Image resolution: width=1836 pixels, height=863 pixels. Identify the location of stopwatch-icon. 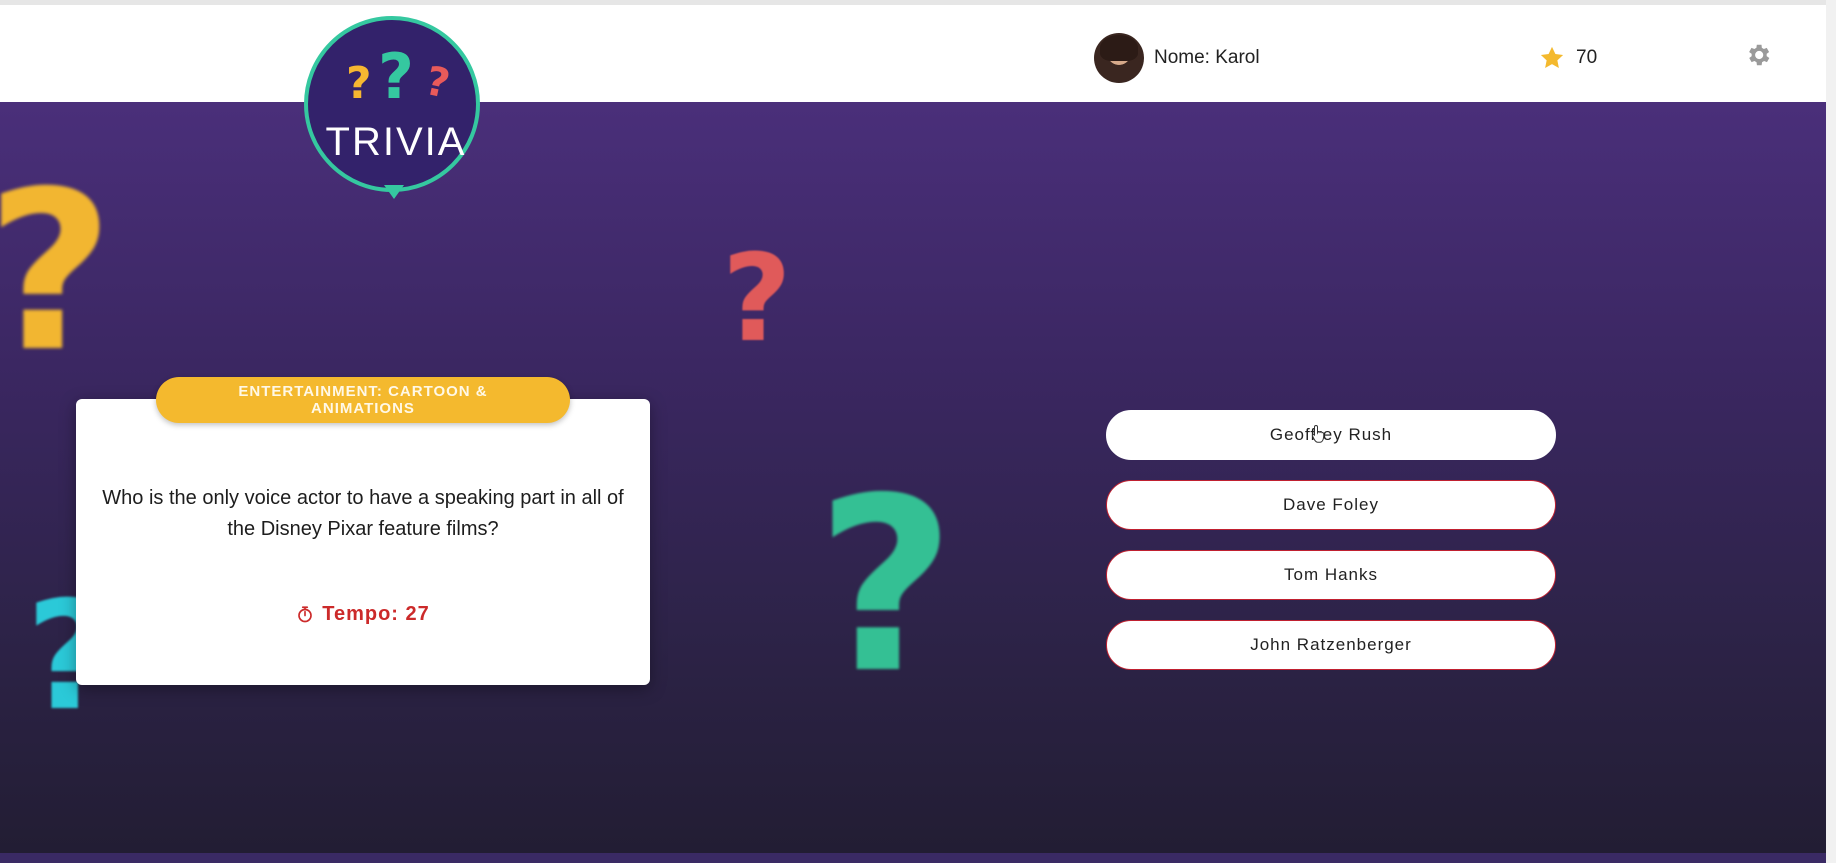
(305, 614).